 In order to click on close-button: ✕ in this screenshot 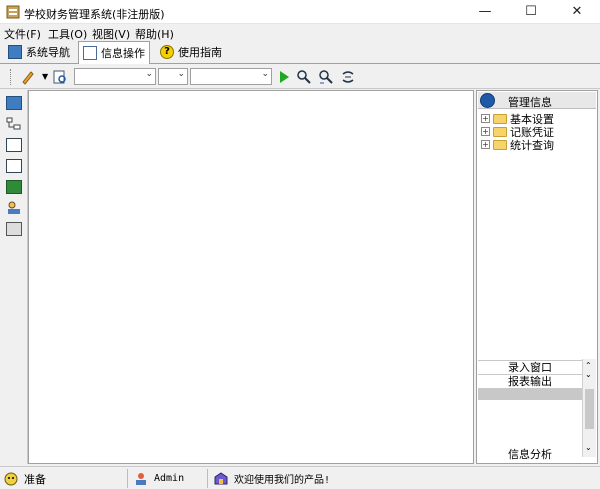, I will do `click(577, 12)`.